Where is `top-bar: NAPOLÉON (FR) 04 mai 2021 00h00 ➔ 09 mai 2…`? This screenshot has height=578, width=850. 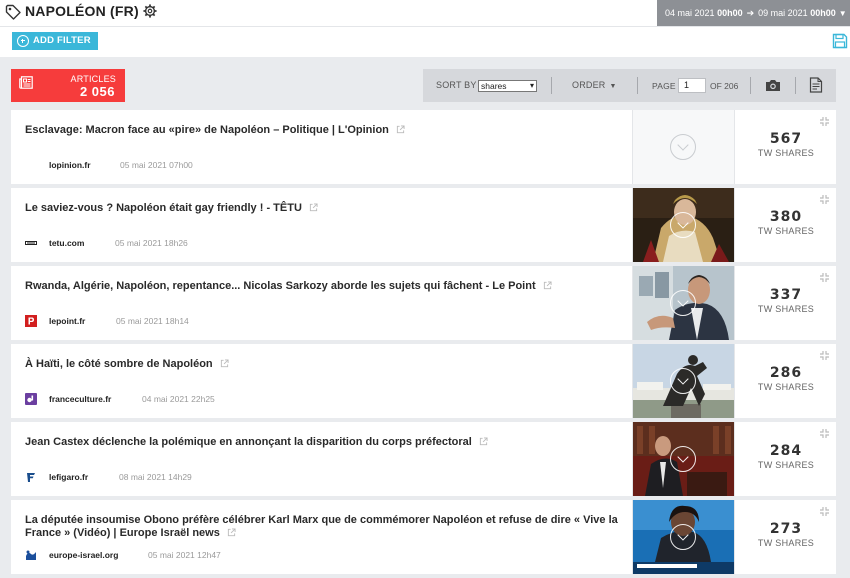 top-bar: NAPOLÉON (FR) 04 mai 2021 00h00 ➔ 09 mai 2… is located at coordinates (425, 13).